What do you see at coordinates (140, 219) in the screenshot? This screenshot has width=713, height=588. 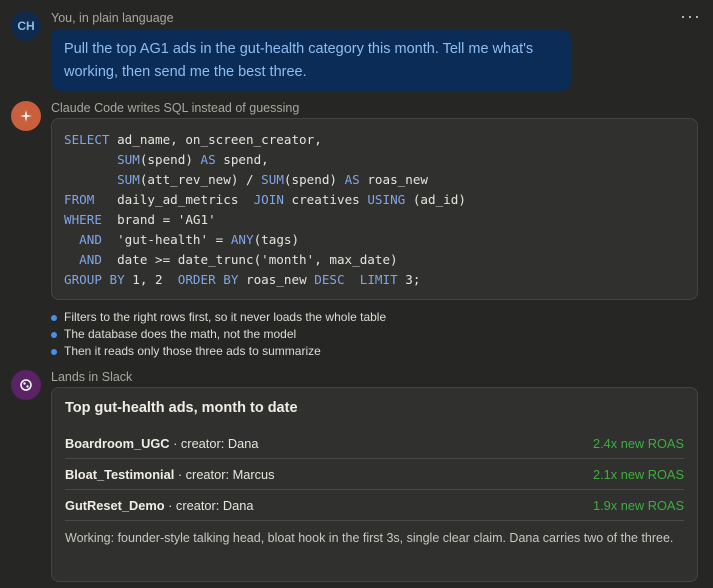 I see `sql-line: WHERE brand = 'AG1'` at bounding box center [140, 219].